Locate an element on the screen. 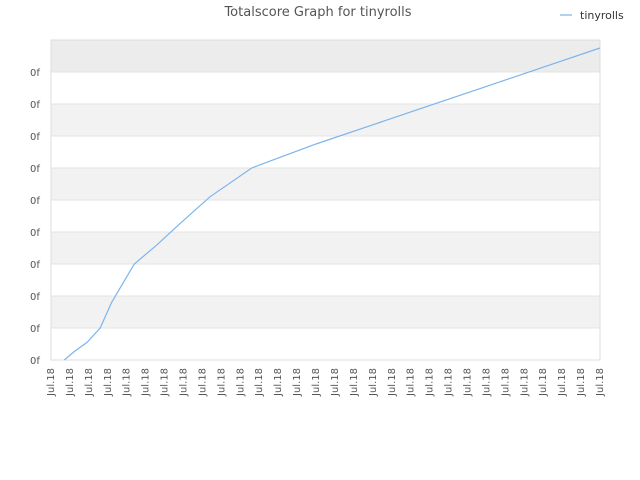 The height and width of the screenshot is (480, 640). legend: tinyrolls is located at coordinates (592, 15).